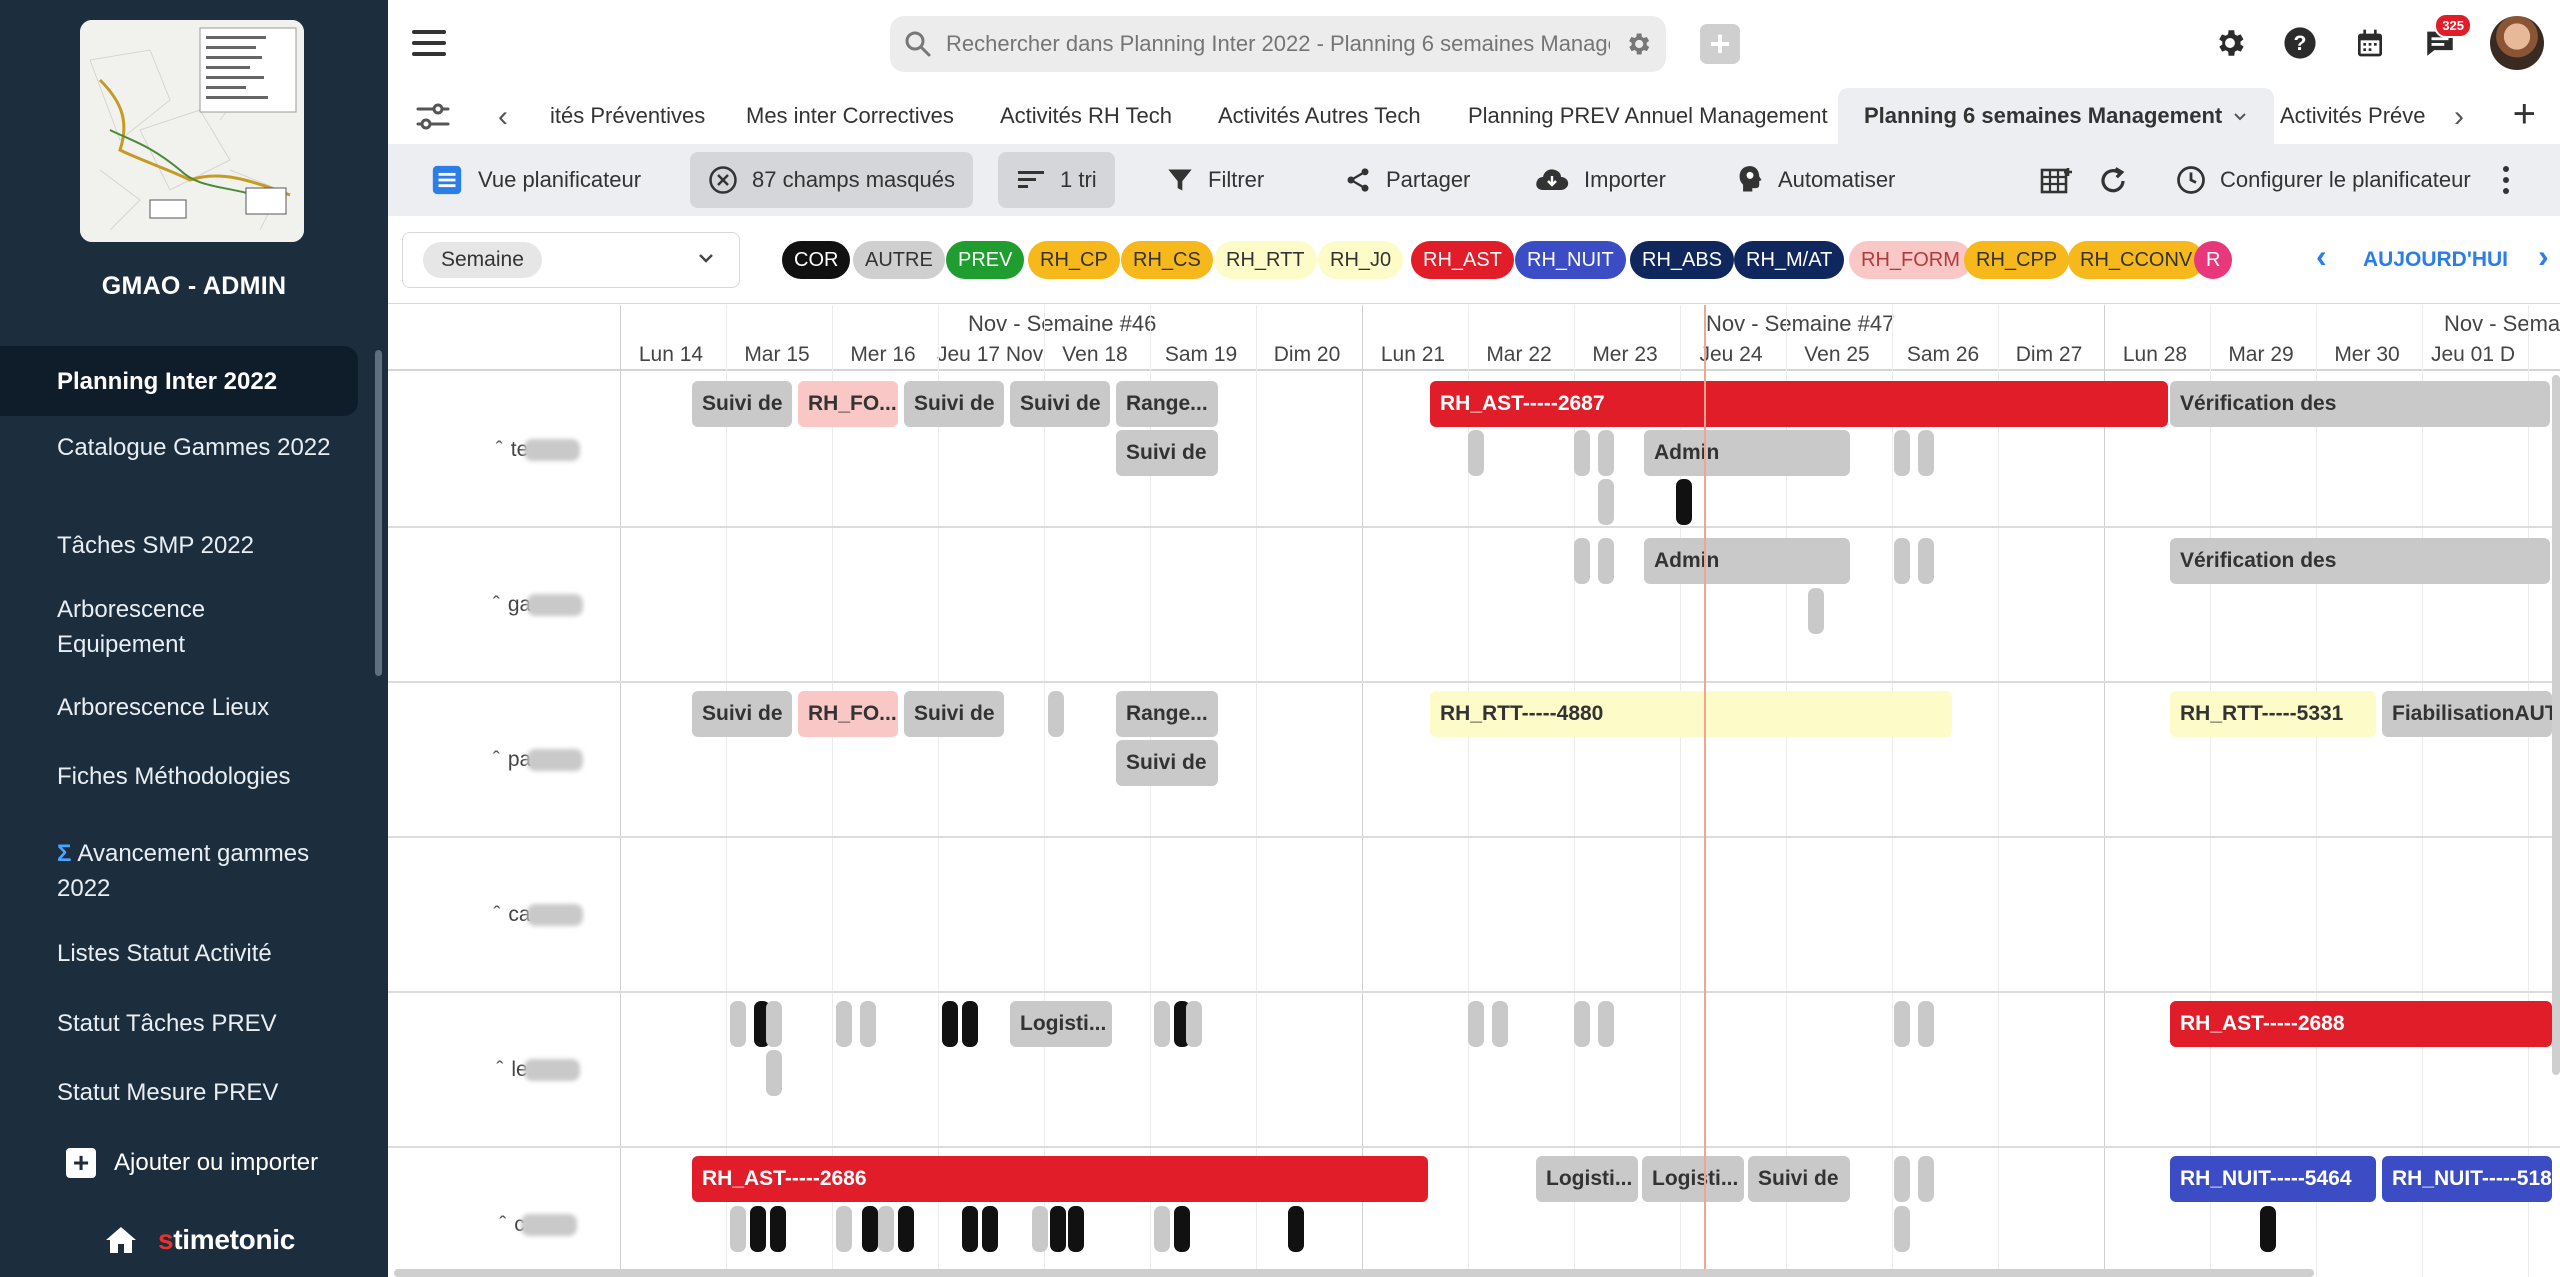 The height and width of the screenshot is (1277, 2560). Describe the element at coordinates (429, 44) in the screenshot. I see `menu-icon` at that location.